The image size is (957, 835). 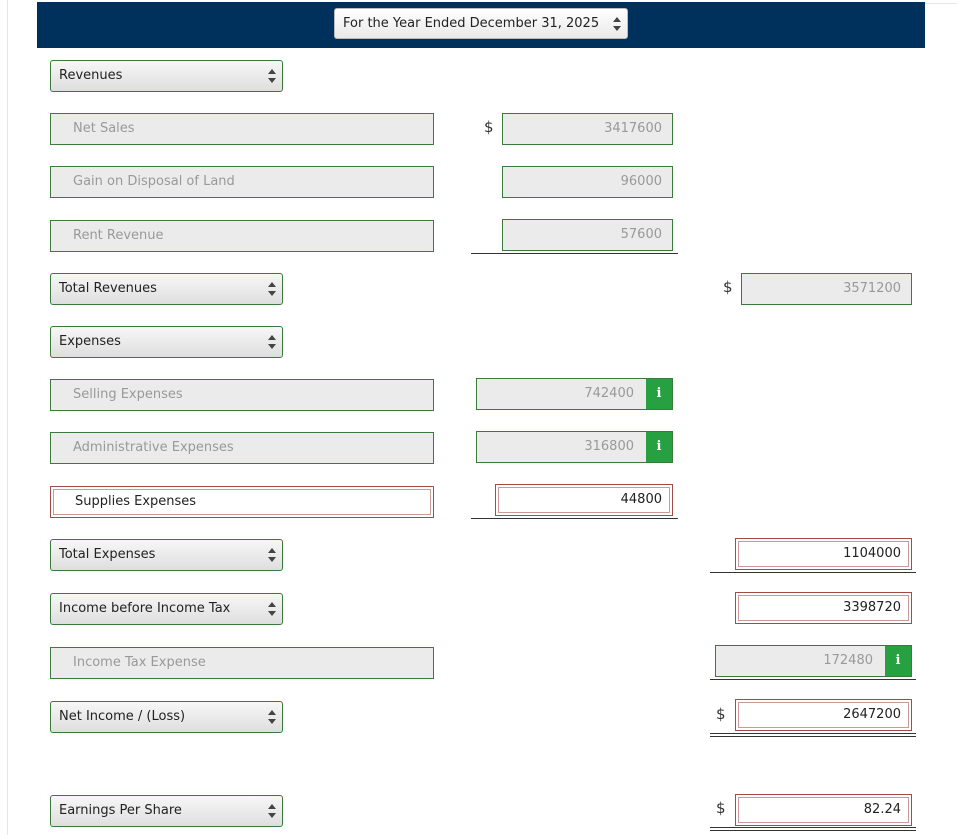 What do you see at coordinates (104, 128) in the screenshot?
I see `field-text: Net Sales` at bounding box center [104, 128].